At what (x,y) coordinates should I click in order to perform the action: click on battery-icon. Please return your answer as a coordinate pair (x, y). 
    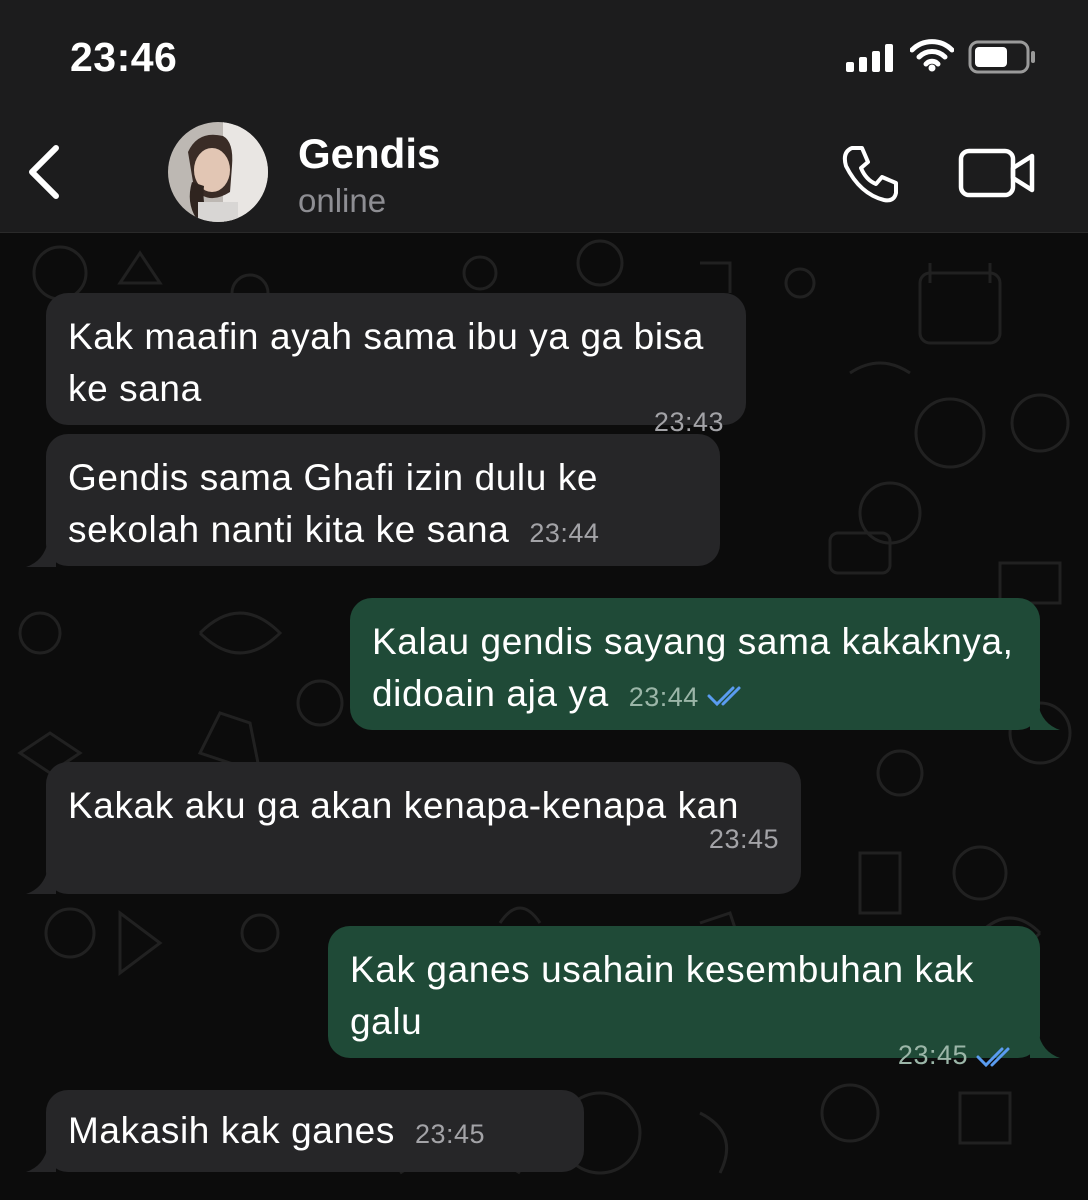
    Looking at the image, I should click on (1001, 57).